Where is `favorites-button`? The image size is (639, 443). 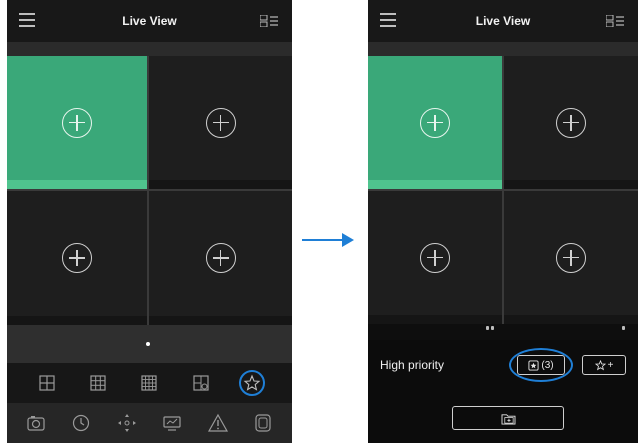 favorites-button is located at coordinates (252, 383).